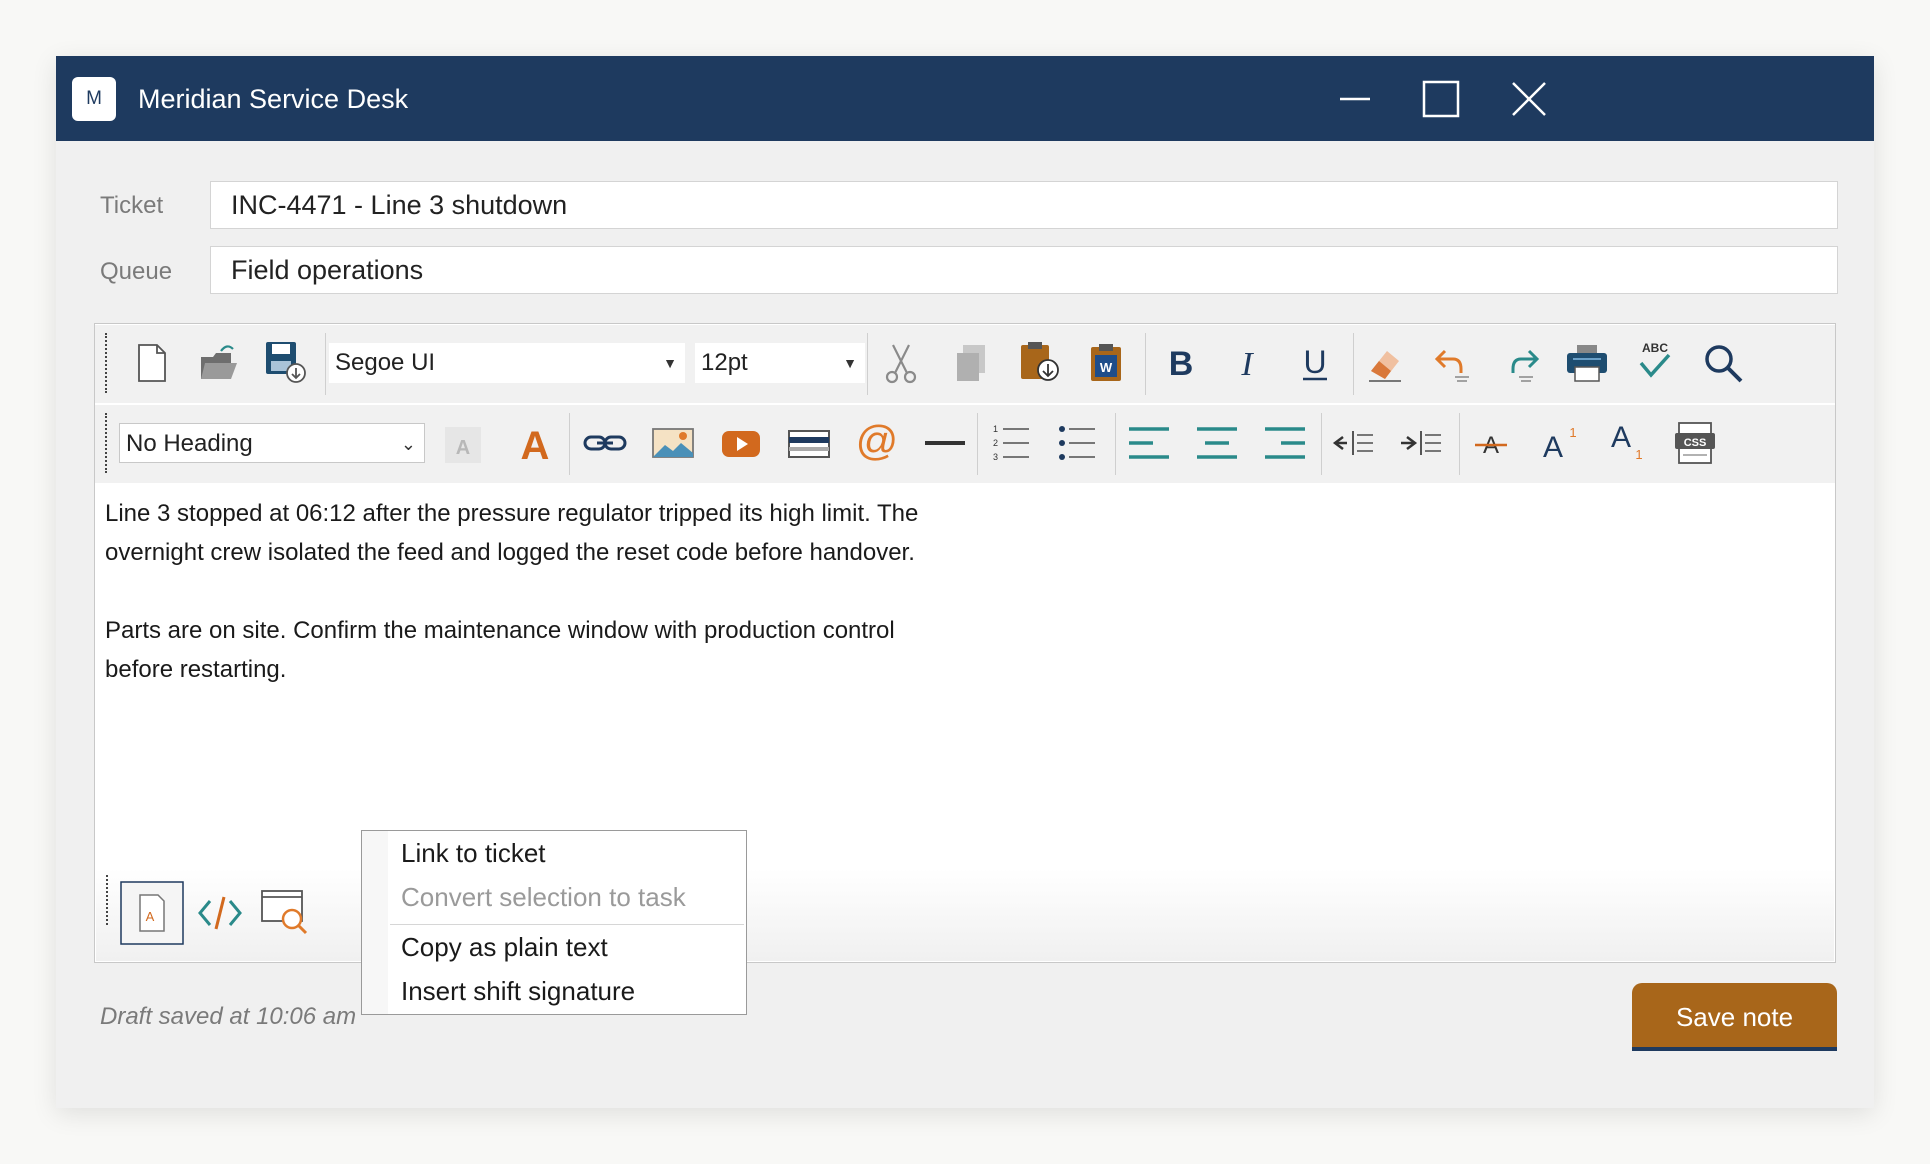  I want to click on font-color-icon: A, so click(535, 443).